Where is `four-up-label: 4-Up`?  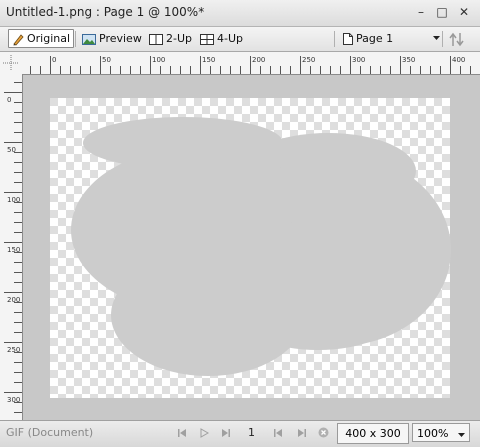 four-up-label: 4-Up is located at coordinates (230, 38).